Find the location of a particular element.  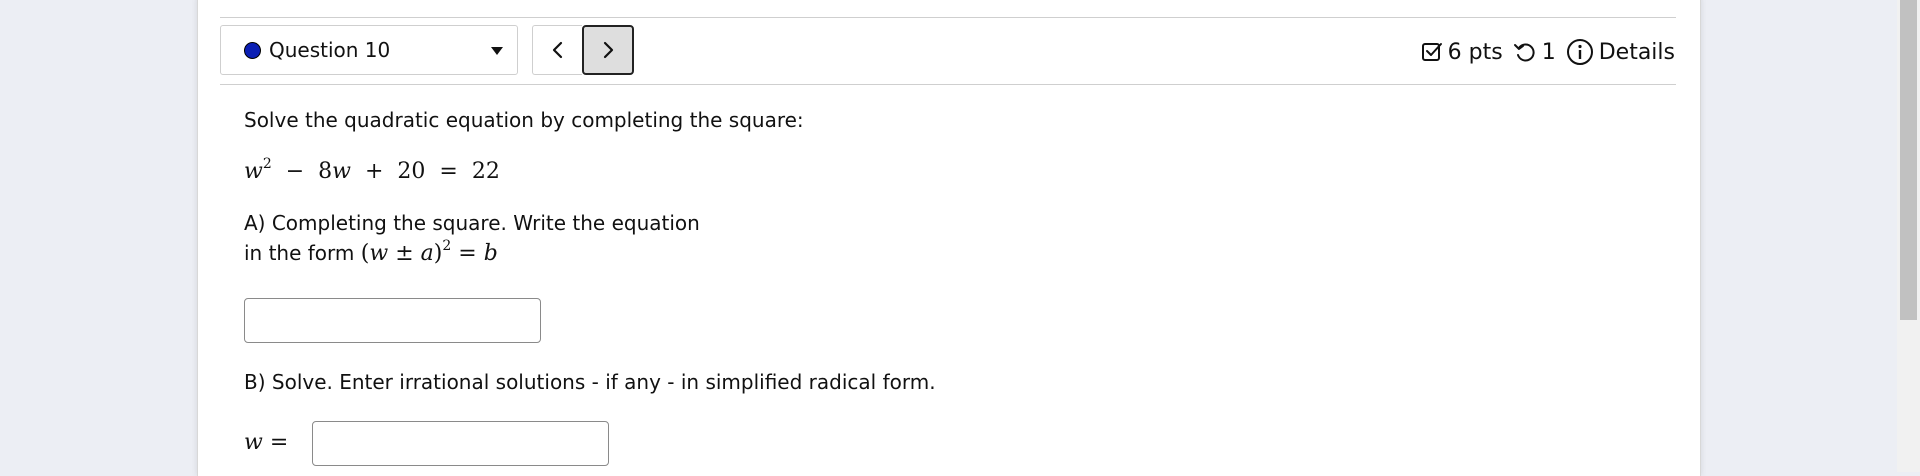

top-divider is located at coordinates (948, 17).